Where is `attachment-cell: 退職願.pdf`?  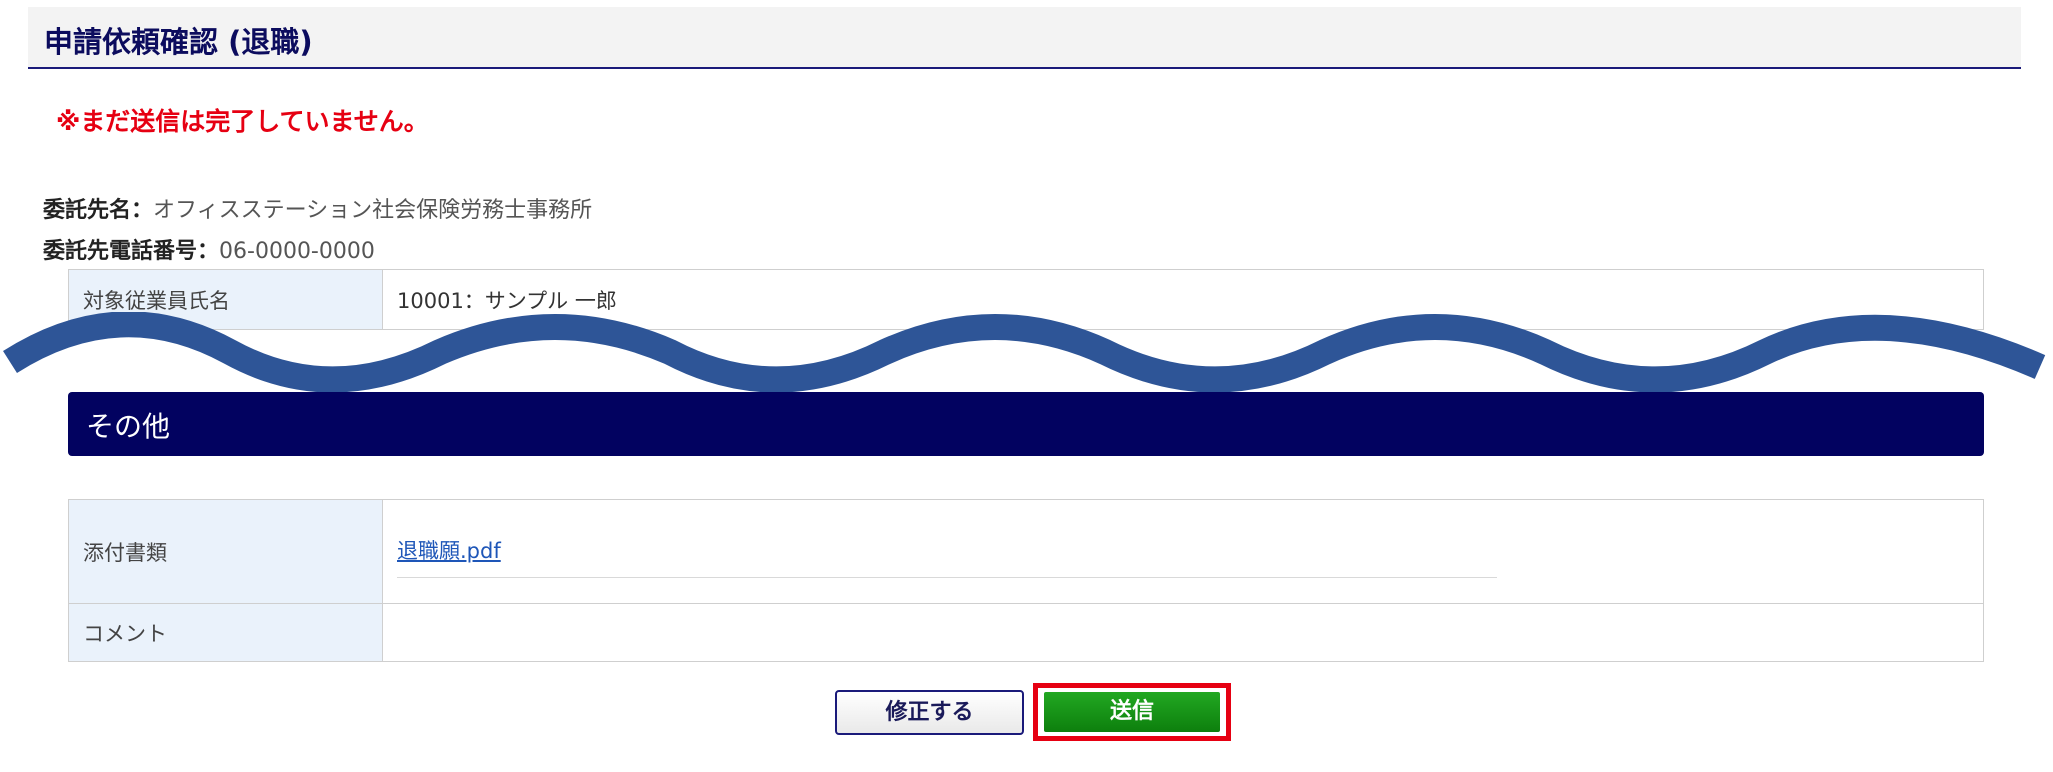 attachment-cell: 退職願.pdf is located at coordinates (1183, 551).